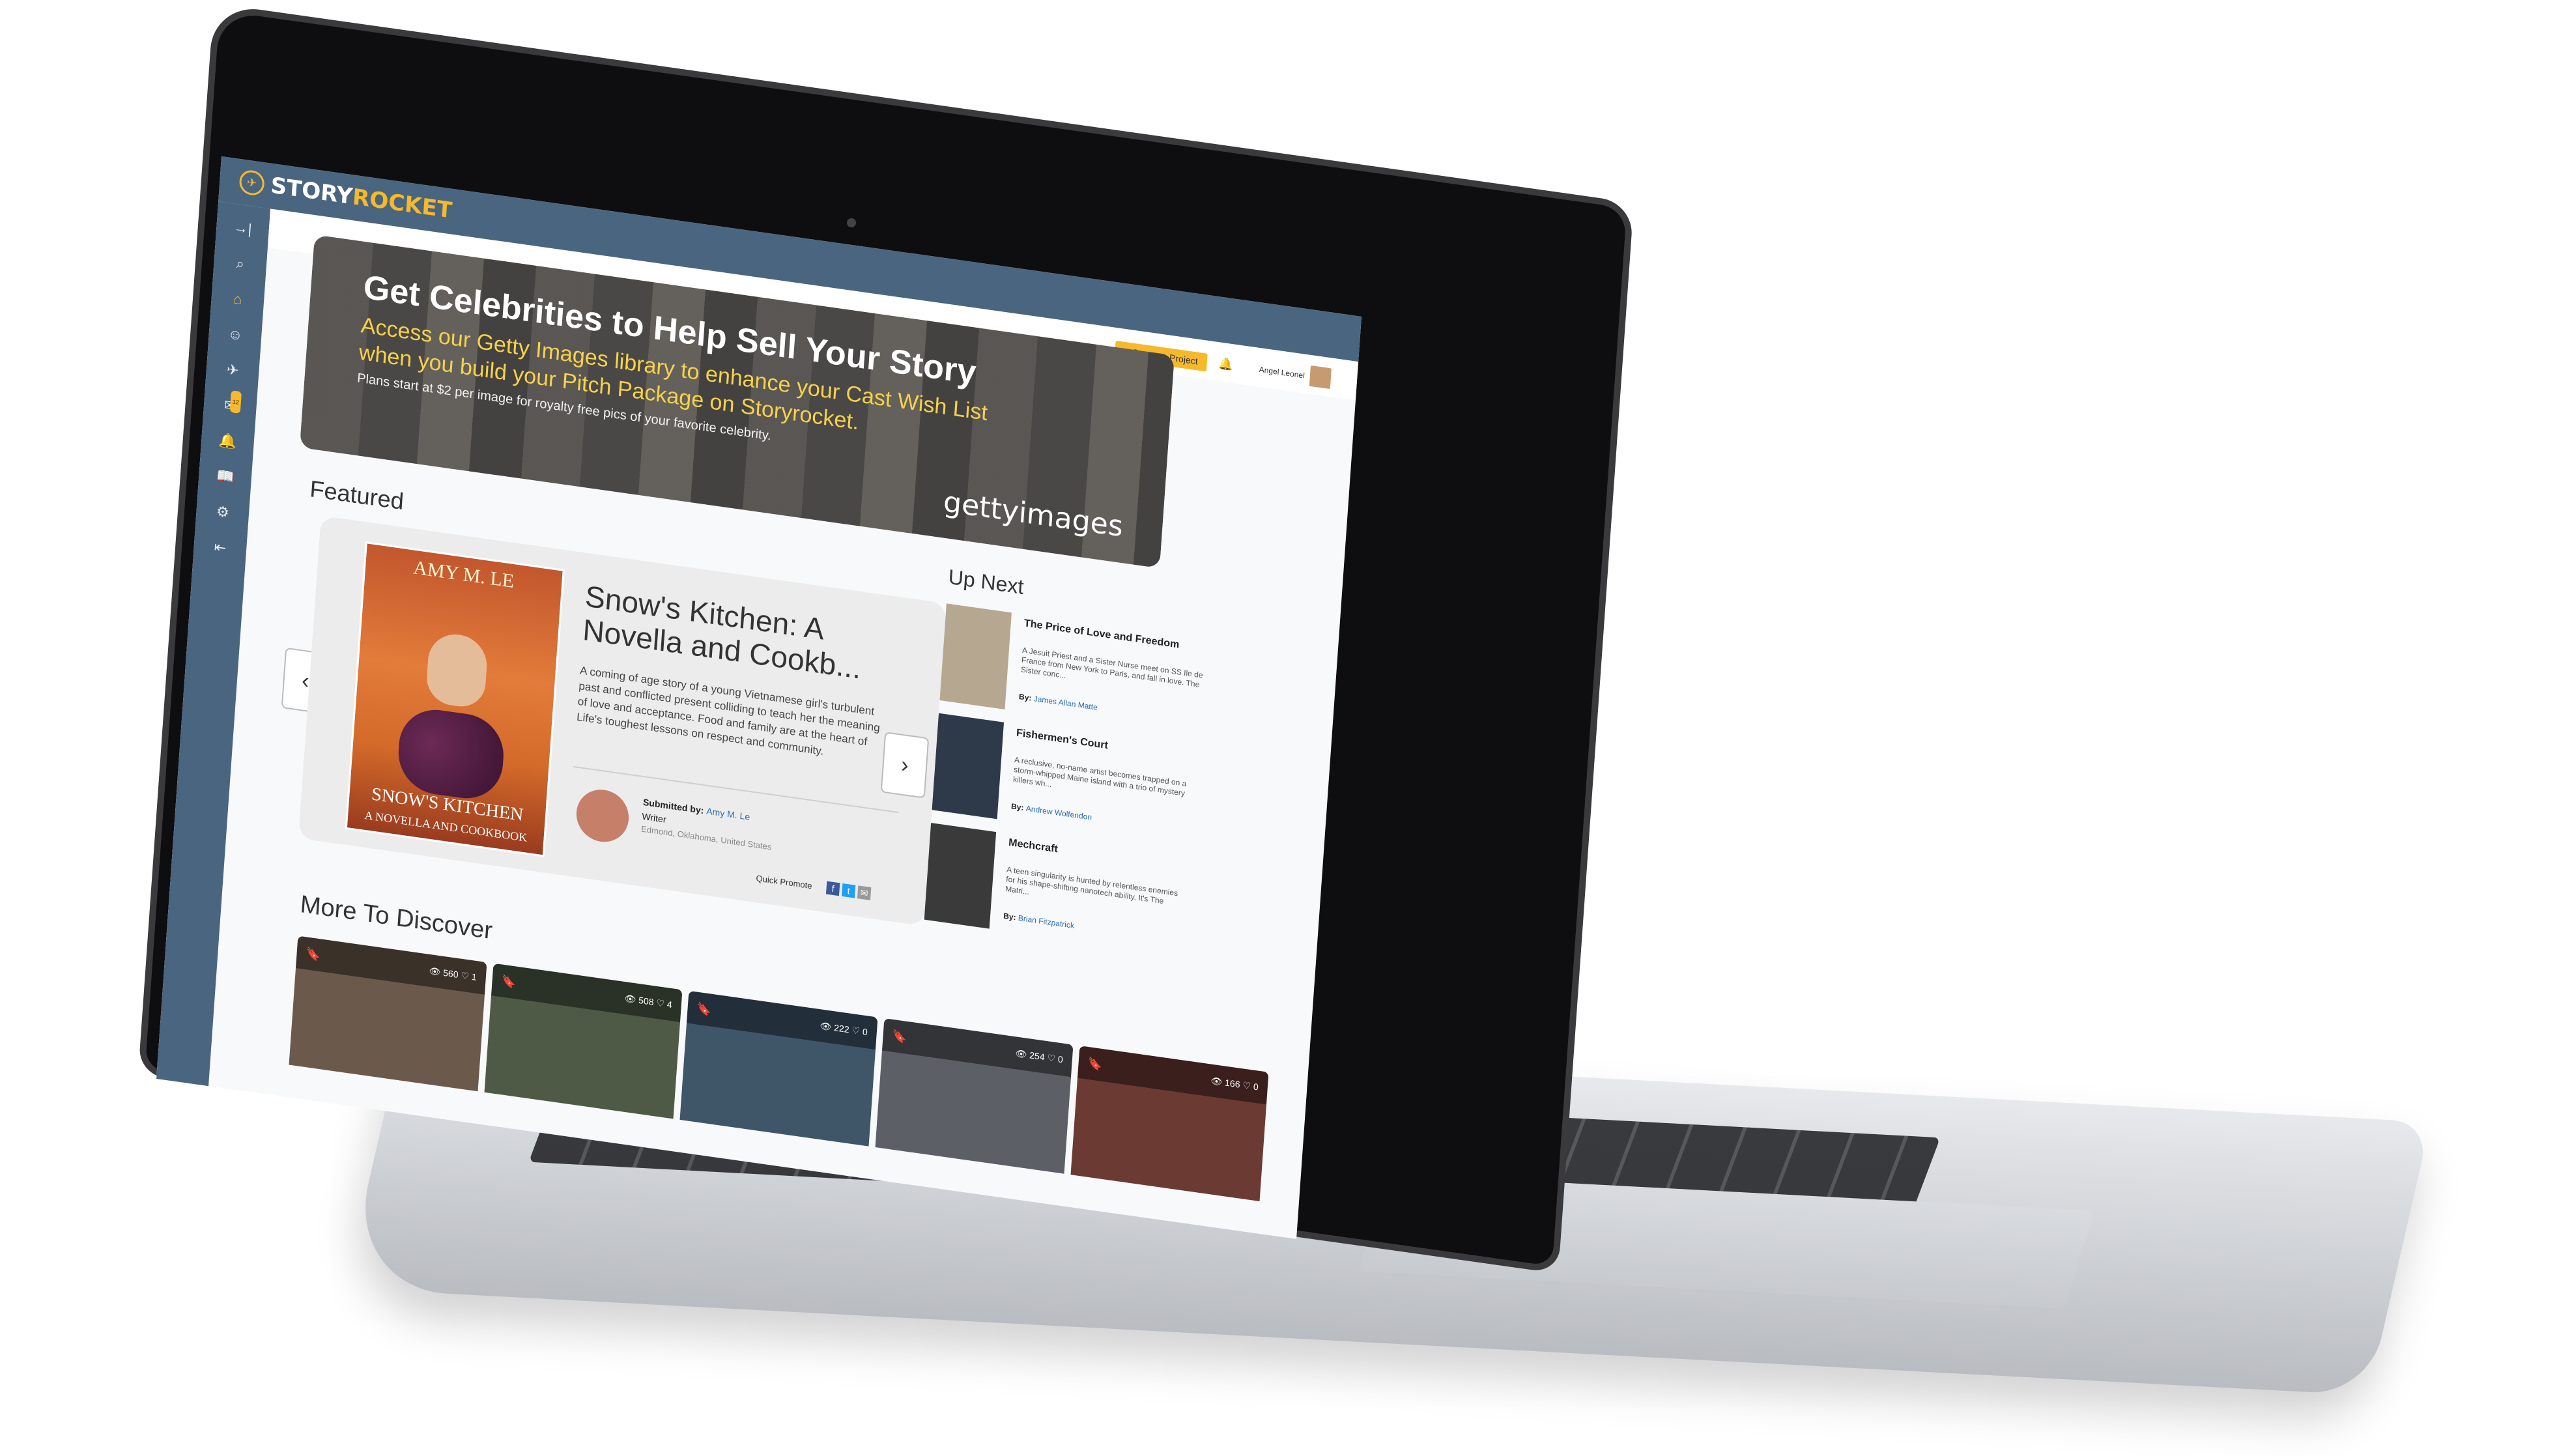 This screenshot has height=1456, width=2568. Describe the element at coordinates (357, 495) in the screenshot. I see `featured-heading: Featured` at that location.